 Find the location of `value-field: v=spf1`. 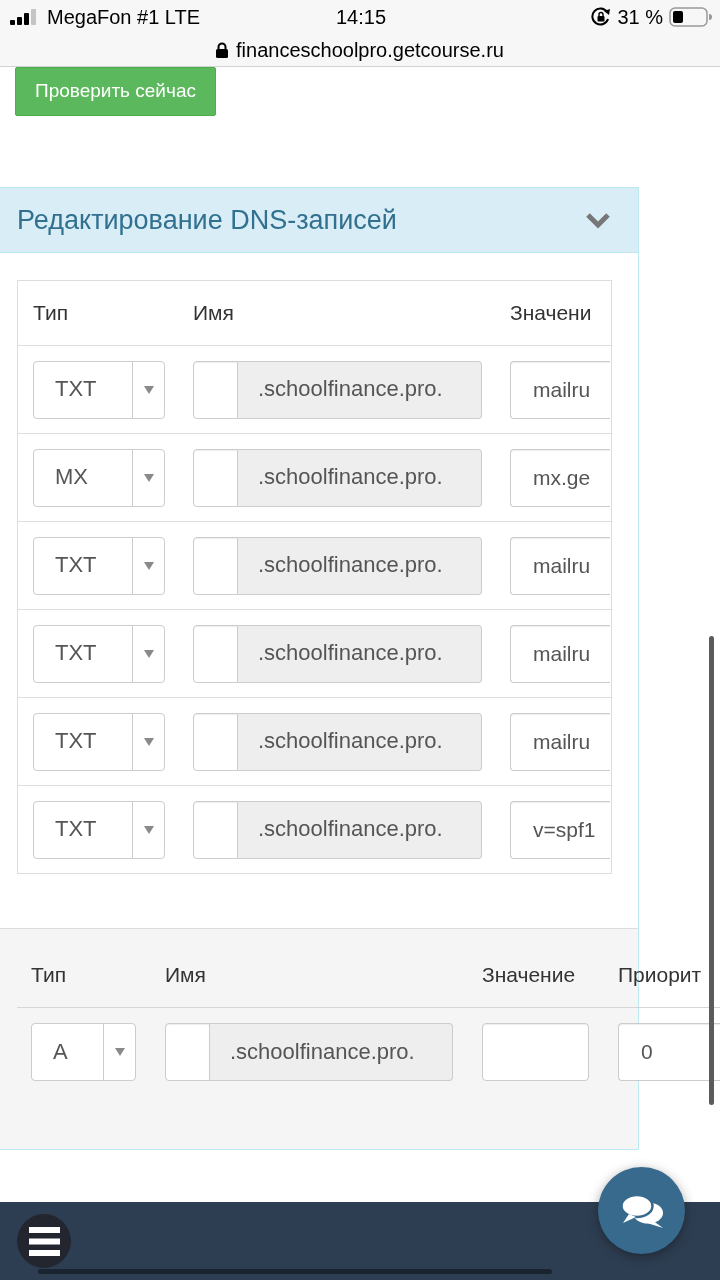

value-field: v=spf1 is located at coordinates (560, 829).